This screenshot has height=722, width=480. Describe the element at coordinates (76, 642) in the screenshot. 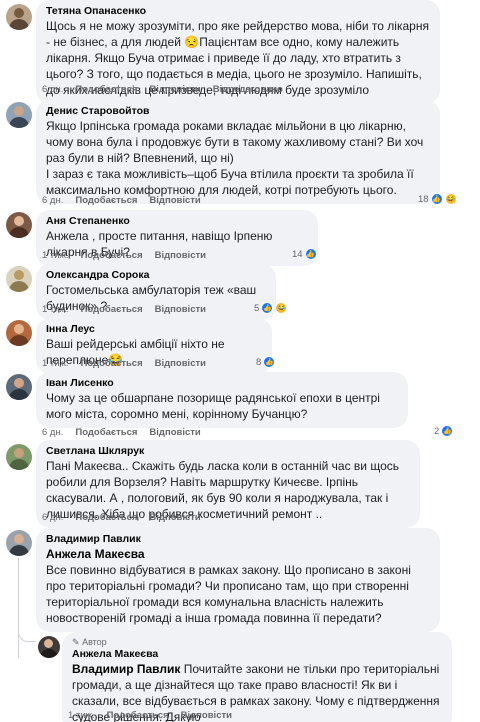

I see `pen-icon: ✎` at that location.